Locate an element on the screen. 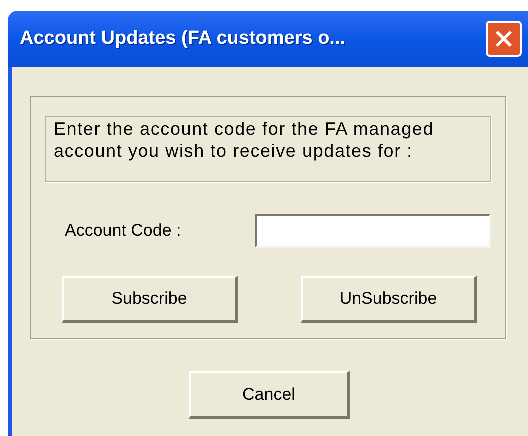  cancel-button: Cancel is located at coordinates (269, 395).